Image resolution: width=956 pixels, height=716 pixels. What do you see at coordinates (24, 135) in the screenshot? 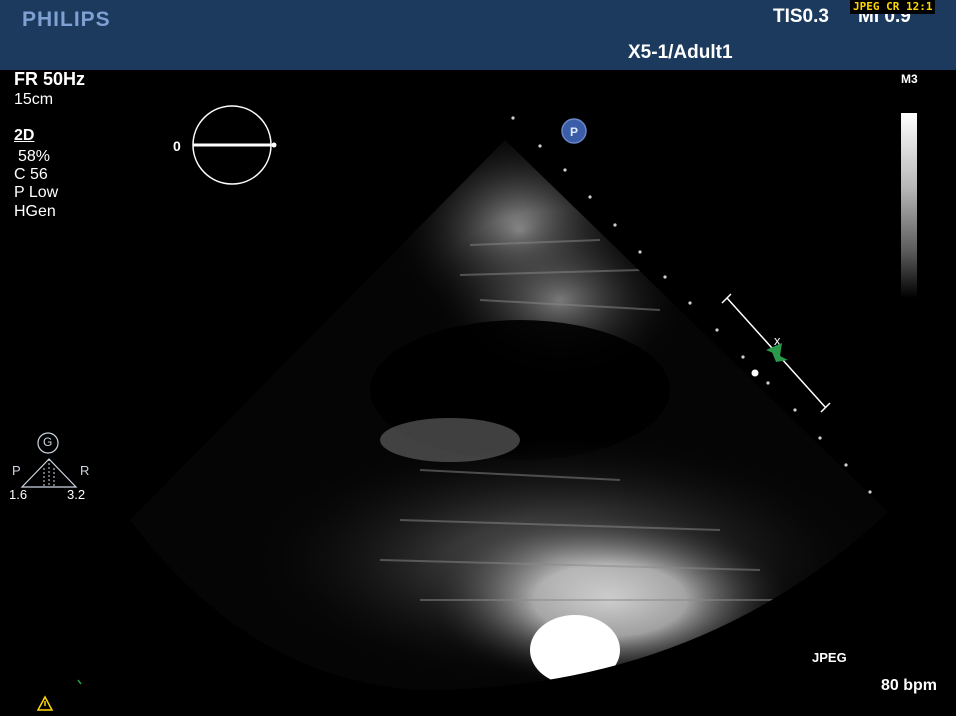
I see `mode-label: 2D` at bounding box center [24, 135].